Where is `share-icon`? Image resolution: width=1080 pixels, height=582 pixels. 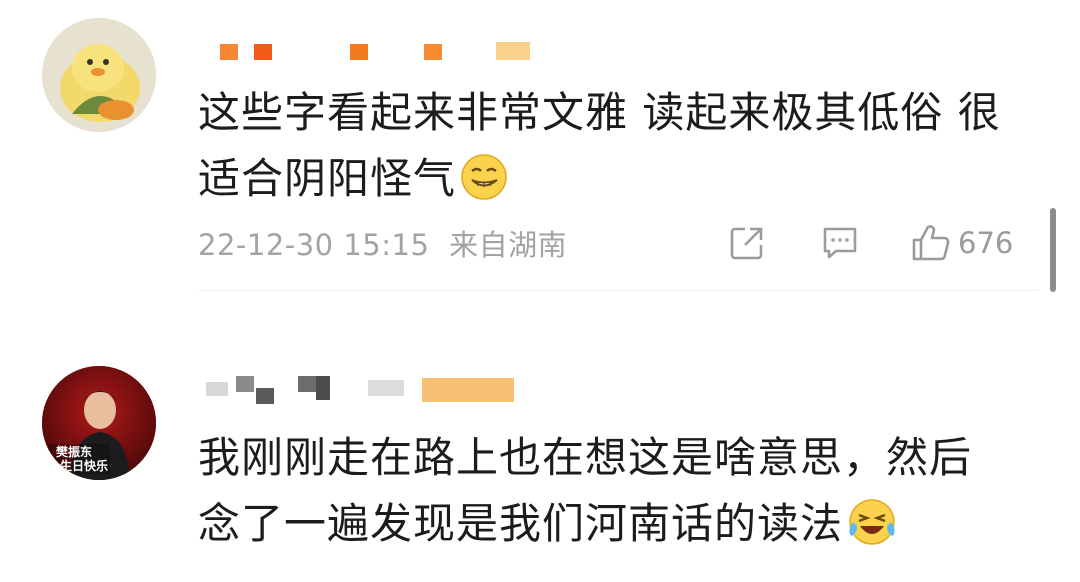 share-icon is located at coordinates (746, 243).